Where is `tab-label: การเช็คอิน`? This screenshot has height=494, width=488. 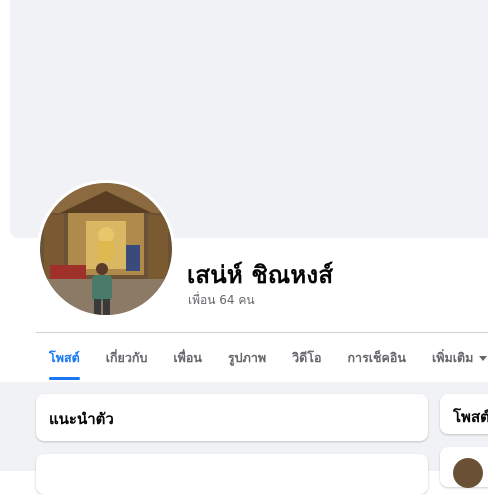 tab-label: การเช็คอิน is located at coordinates (376, 357).